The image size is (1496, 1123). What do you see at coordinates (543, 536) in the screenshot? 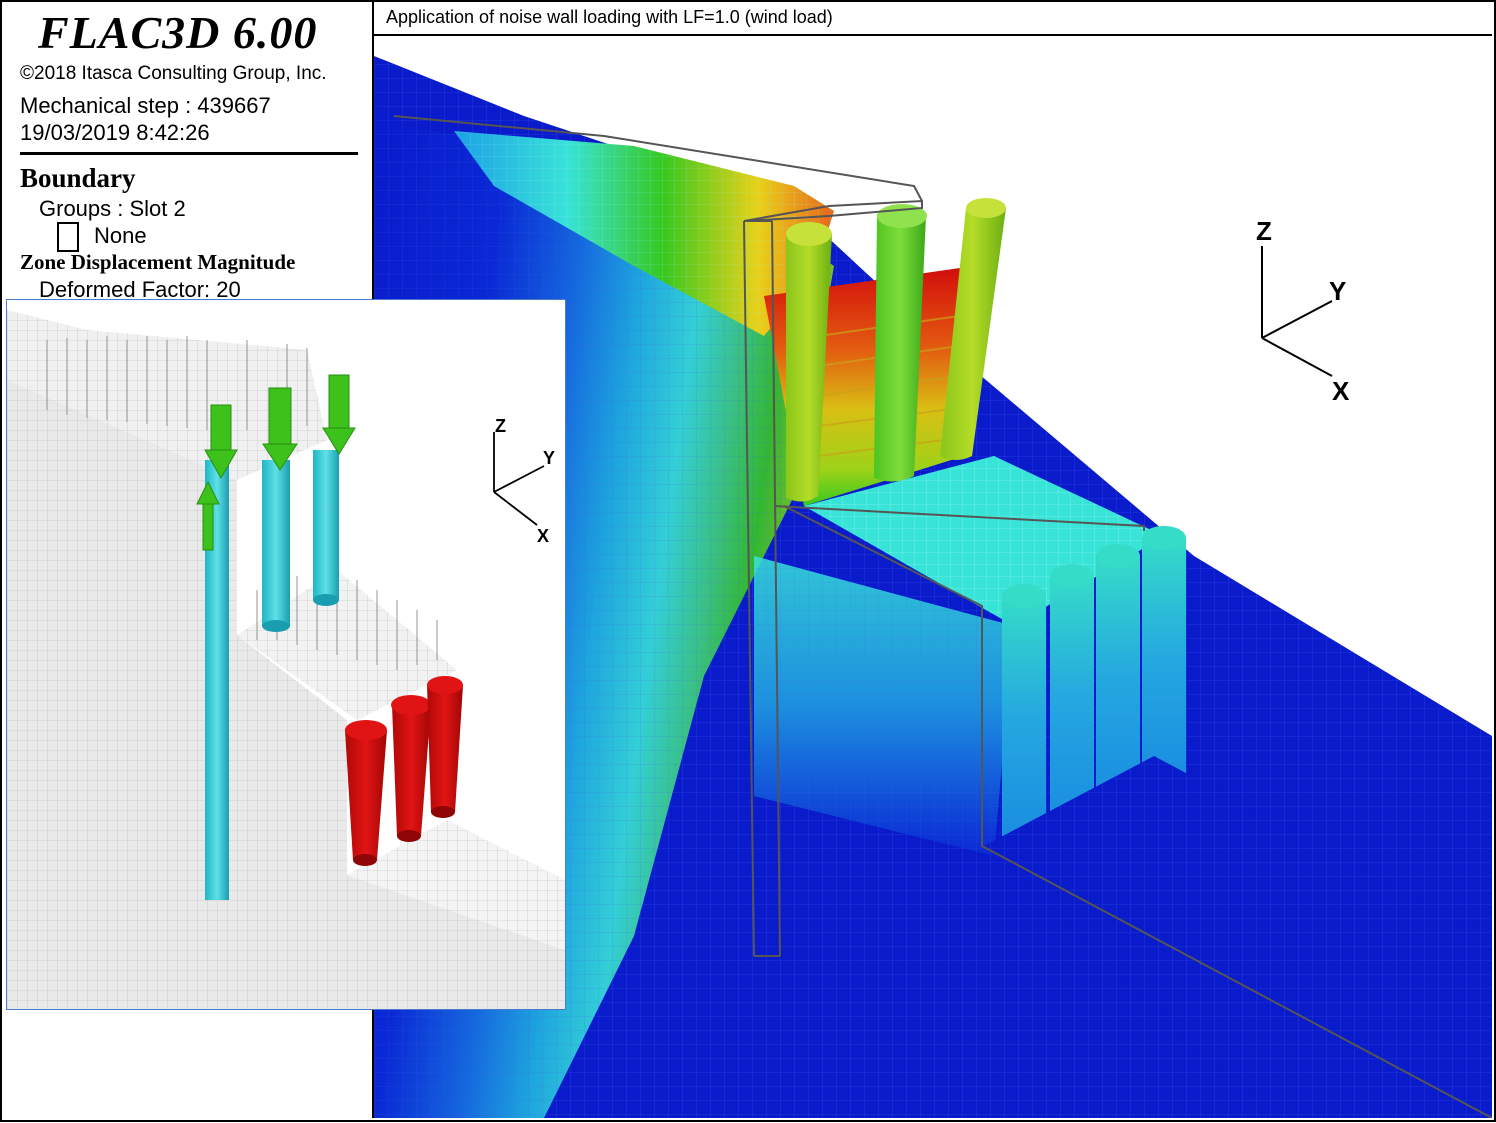
I see `inset-axis-x-label: X` at bounding box center [543, 536].